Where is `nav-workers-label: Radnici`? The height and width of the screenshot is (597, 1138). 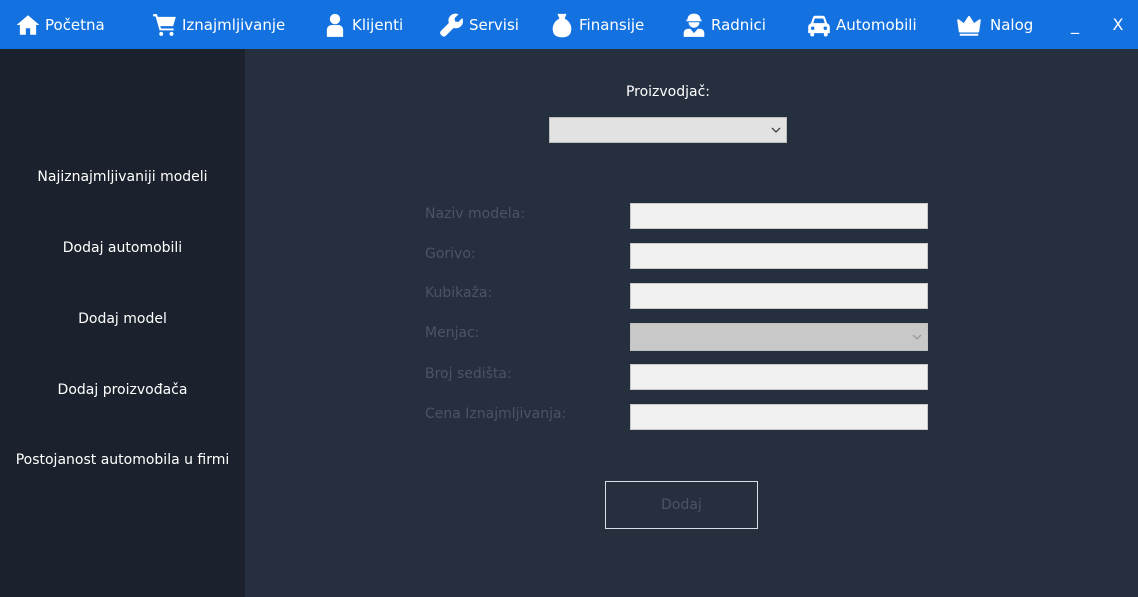 nav-workers-label: Radnici is located at coordinates (738, 24).